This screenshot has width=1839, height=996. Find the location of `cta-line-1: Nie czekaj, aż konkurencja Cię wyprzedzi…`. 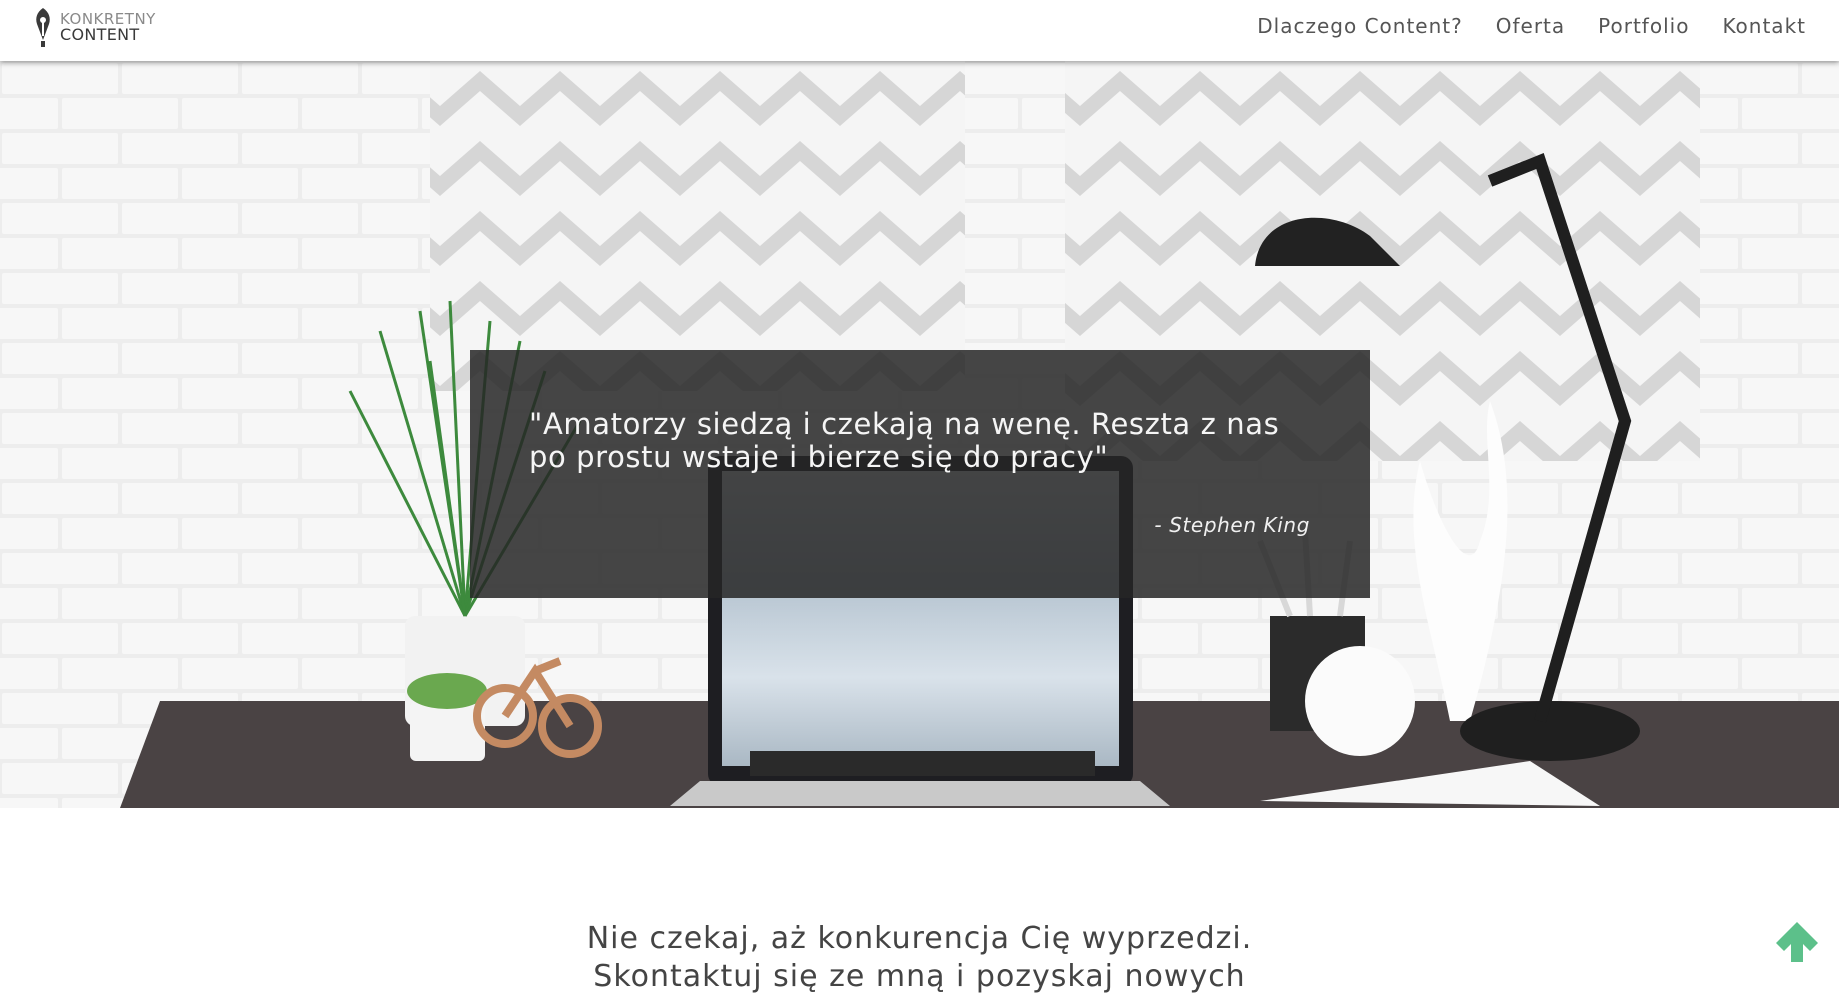

cta-line-1: Nie czekaj, aż konkurencja Cię wyprzedzi… is located at coordinates (919, 938).